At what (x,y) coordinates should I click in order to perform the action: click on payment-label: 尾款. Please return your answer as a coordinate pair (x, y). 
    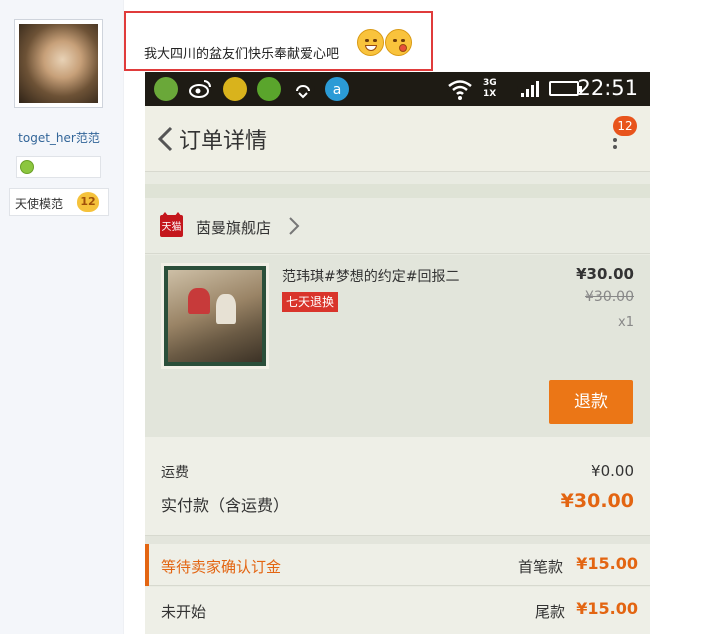
    Looking at the image, I should click on (550, 612).